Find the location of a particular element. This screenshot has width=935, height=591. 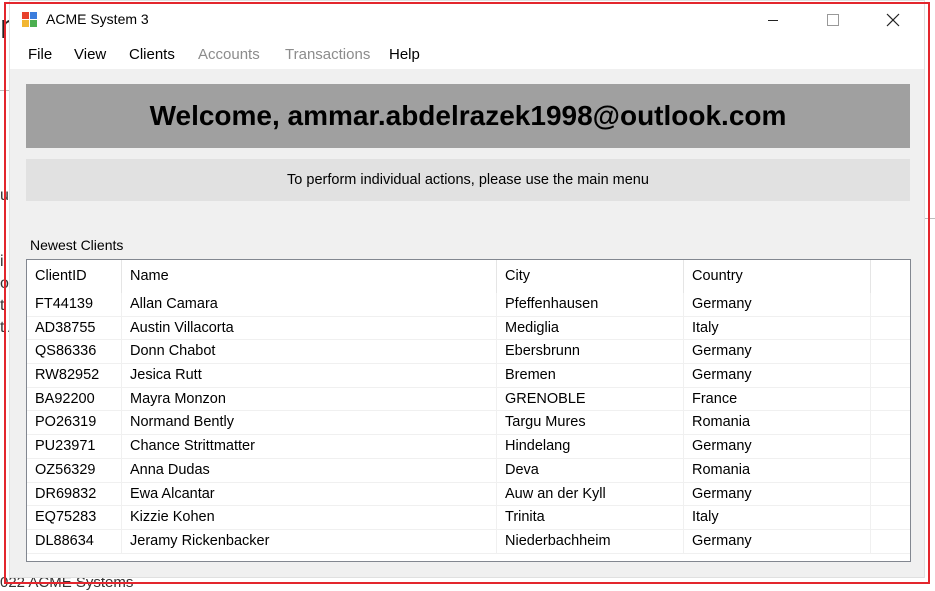

grid-header: ClientID Name City Country is located at coordinates (468, 276).